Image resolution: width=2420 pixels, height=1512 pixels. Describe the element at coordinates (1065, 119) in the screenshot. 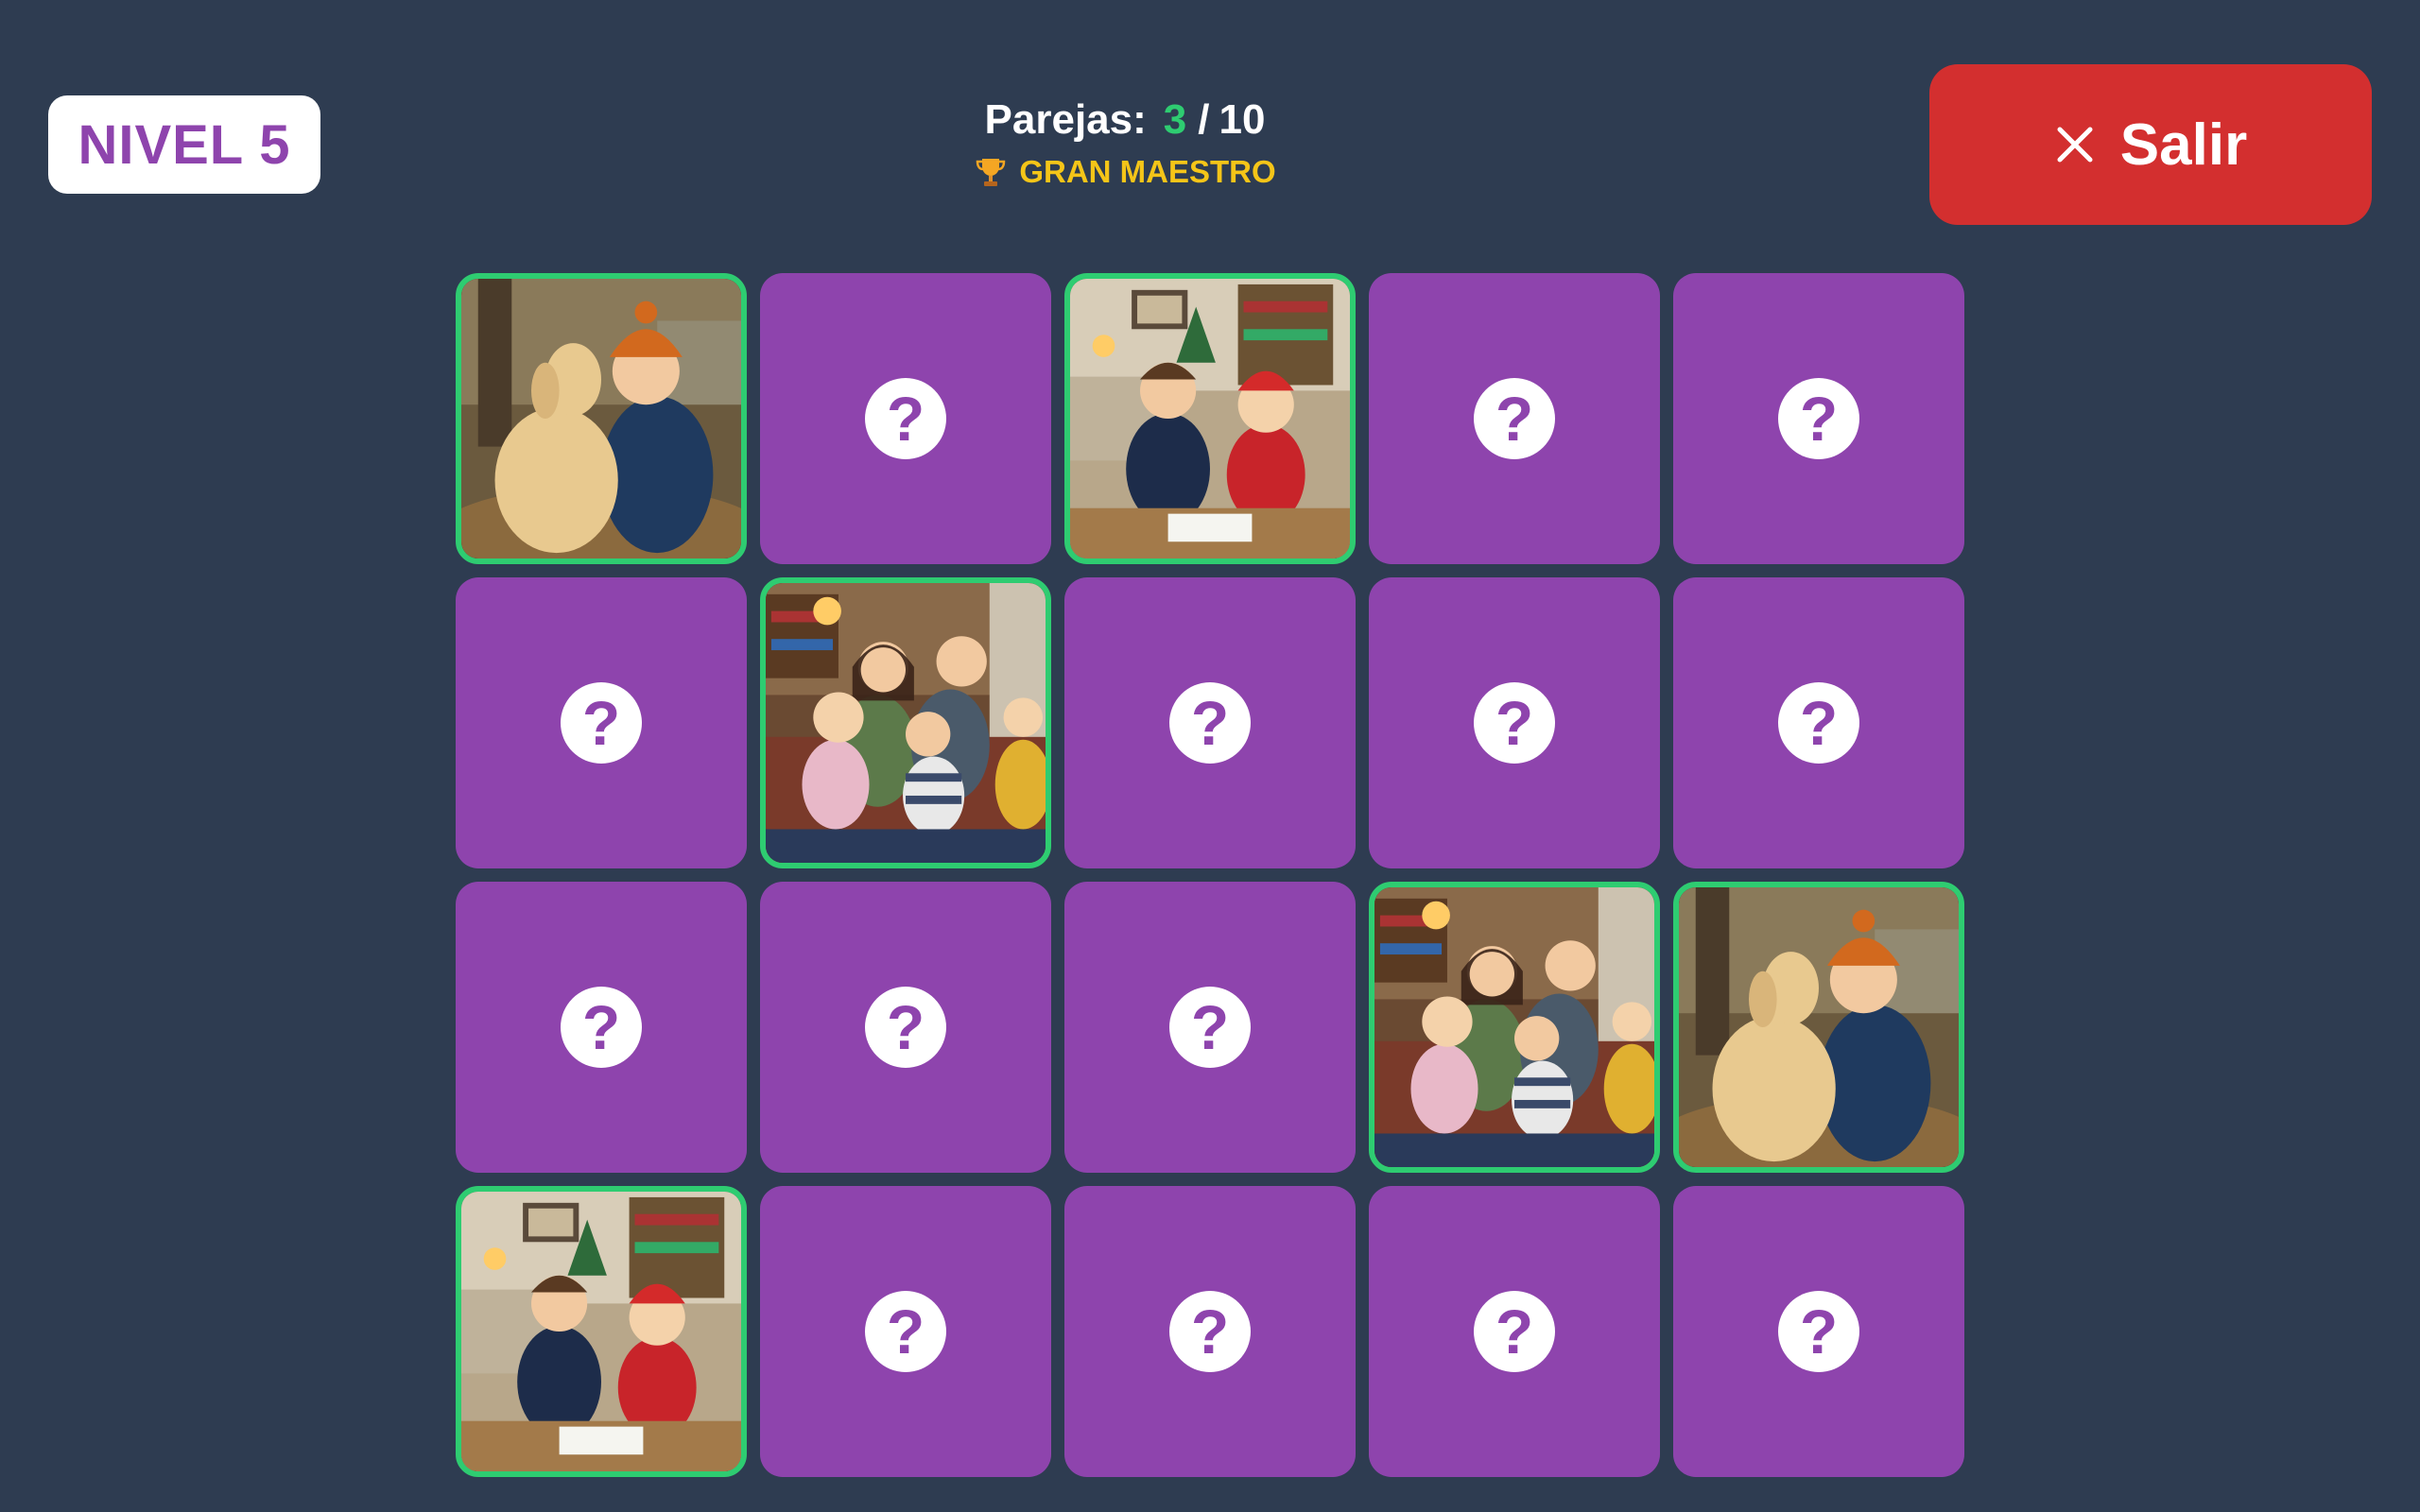

I see `pairs-label: Parejas:` at that location.